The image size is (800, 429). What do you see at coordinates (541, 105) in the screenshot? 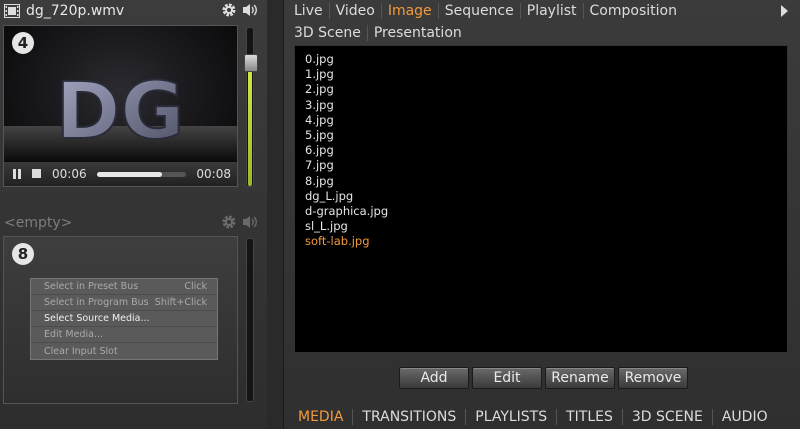
I see `file-list-item: 3.jpg` at bounding box center [541, 105].